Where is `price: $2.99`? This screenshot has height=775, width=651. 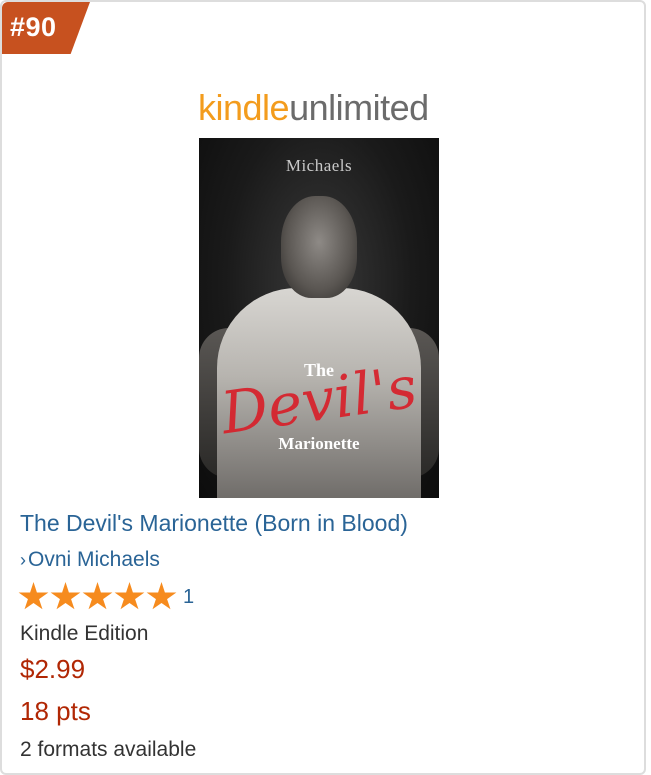 price: $2.99 is located at coordinates (53, 669).